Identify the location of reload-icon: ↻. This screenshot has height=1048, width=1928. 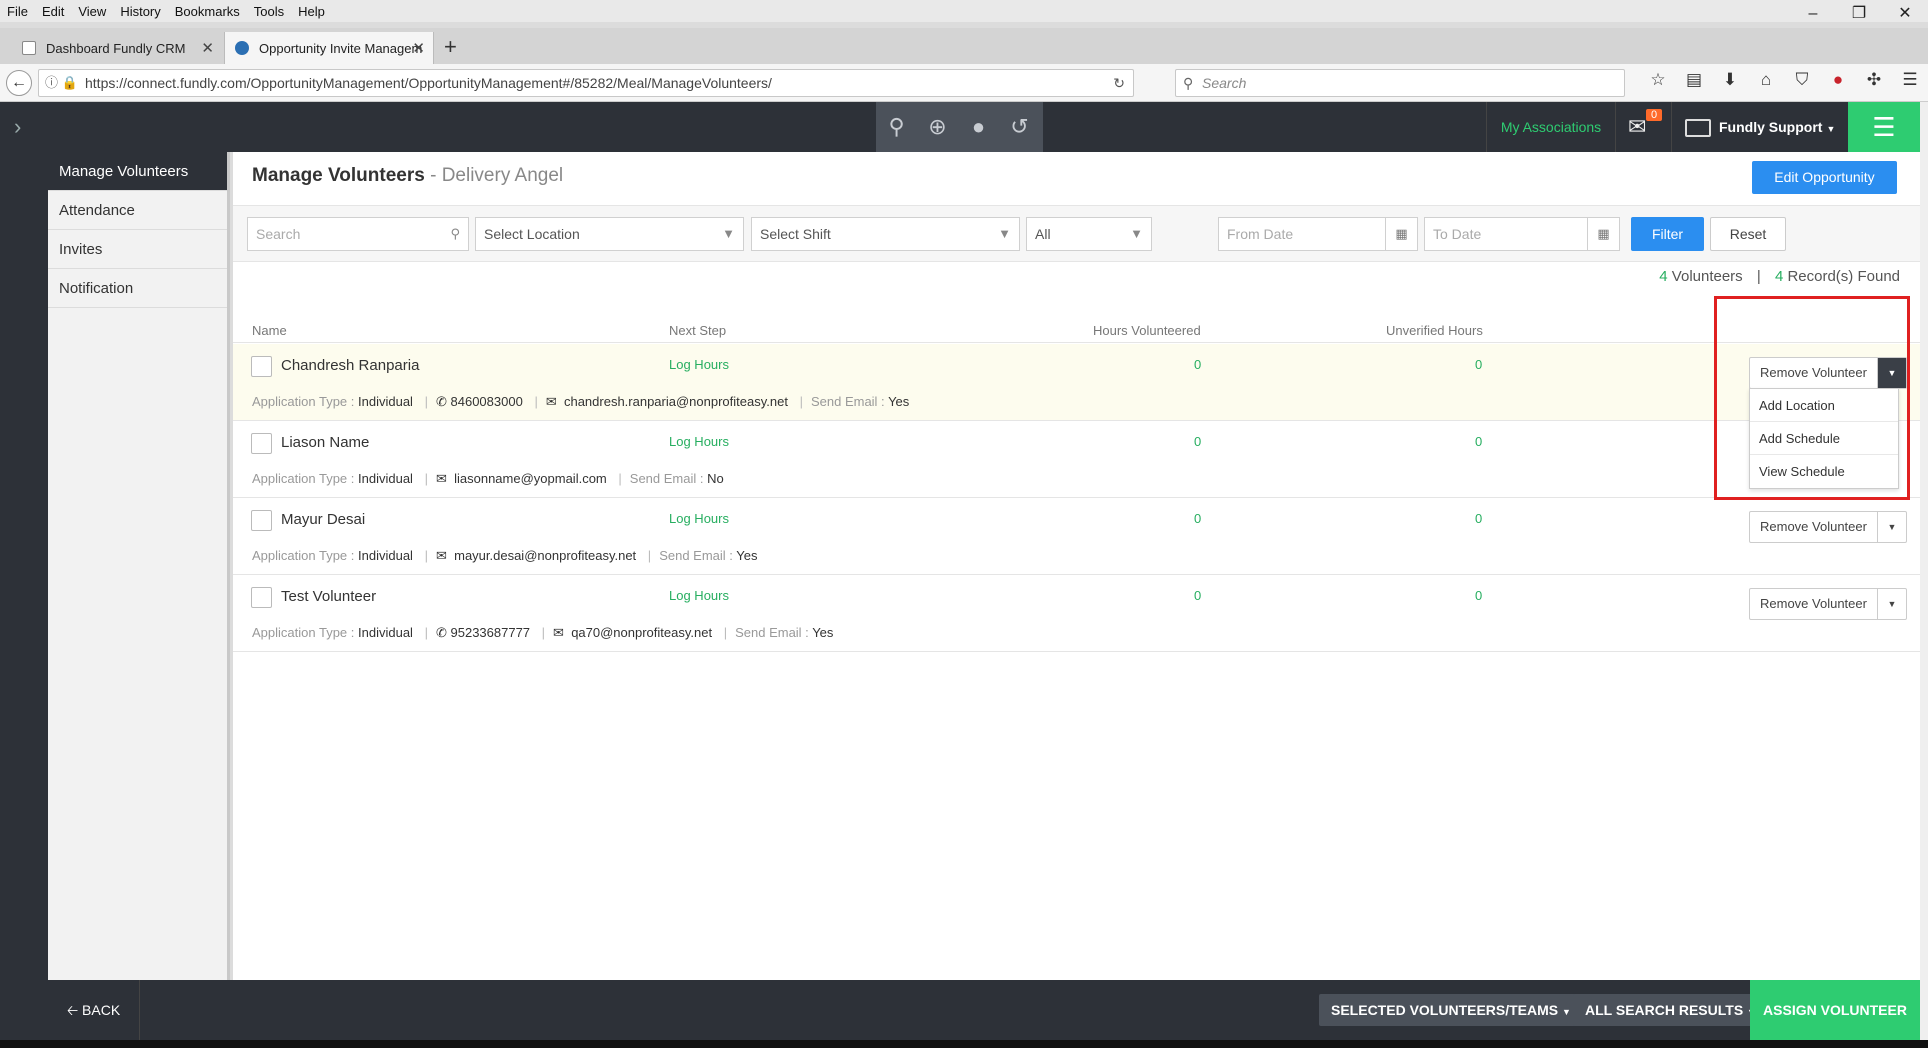
(1119, 83).